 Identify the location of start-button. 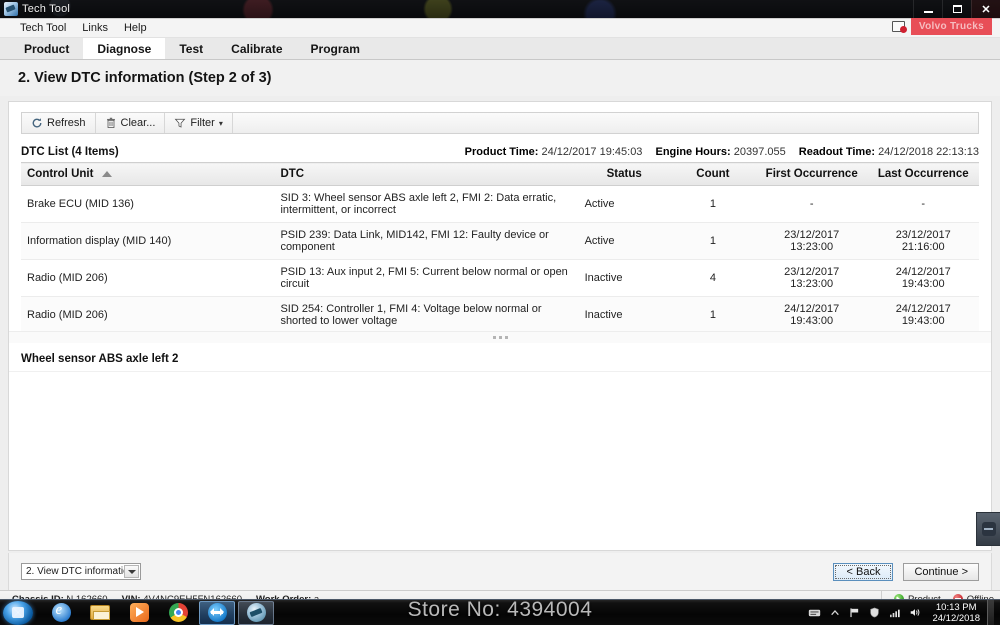
(18, 612).